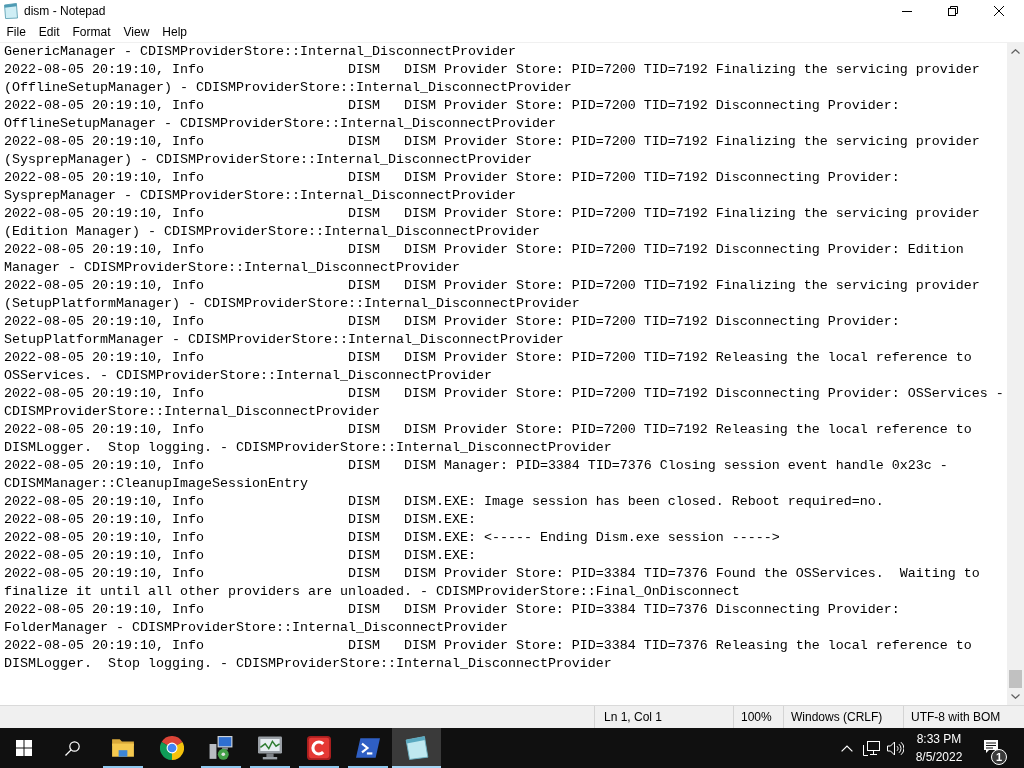  I want to click on text-line: 2022-08-05 20:19:10, Info DISM DISM.EXE: Image session has been closed. Reboot required=no., so click(444, 502).